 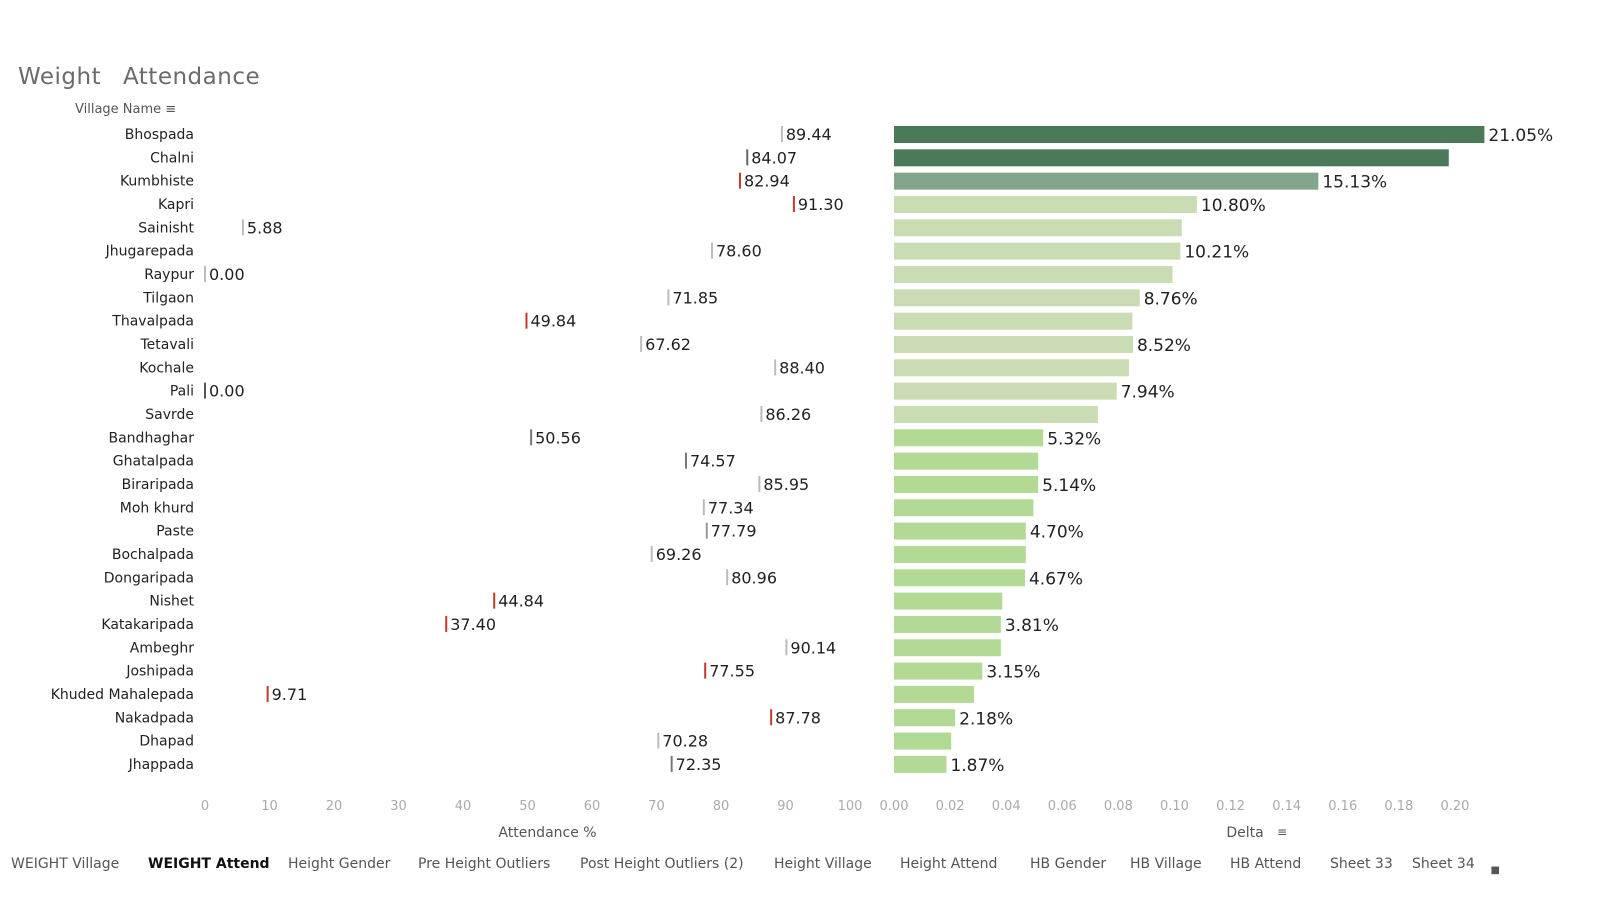 What do you see at coordinates (265, 227) in the screenshot?
I see `attendance-value-label: 5.88` at bounding box center [265, 227].